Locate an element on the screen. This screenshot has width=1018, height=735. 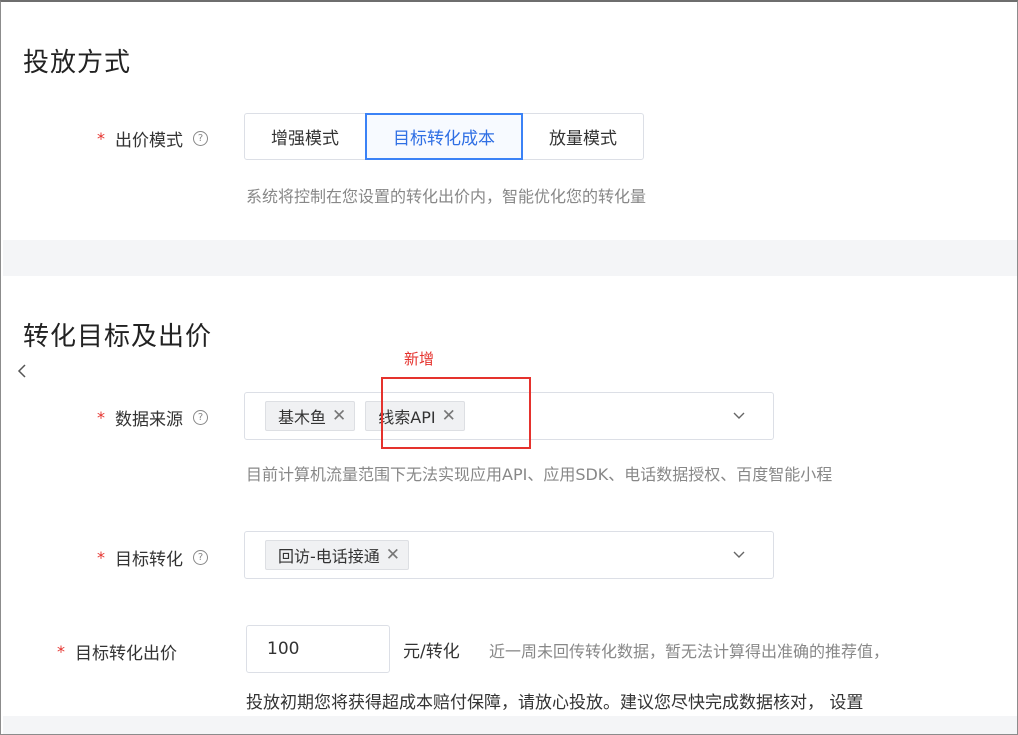
bid-mode-segmented-control: 增强模式 目标转化成本 放量模式 is located at coordinates (444, 136).